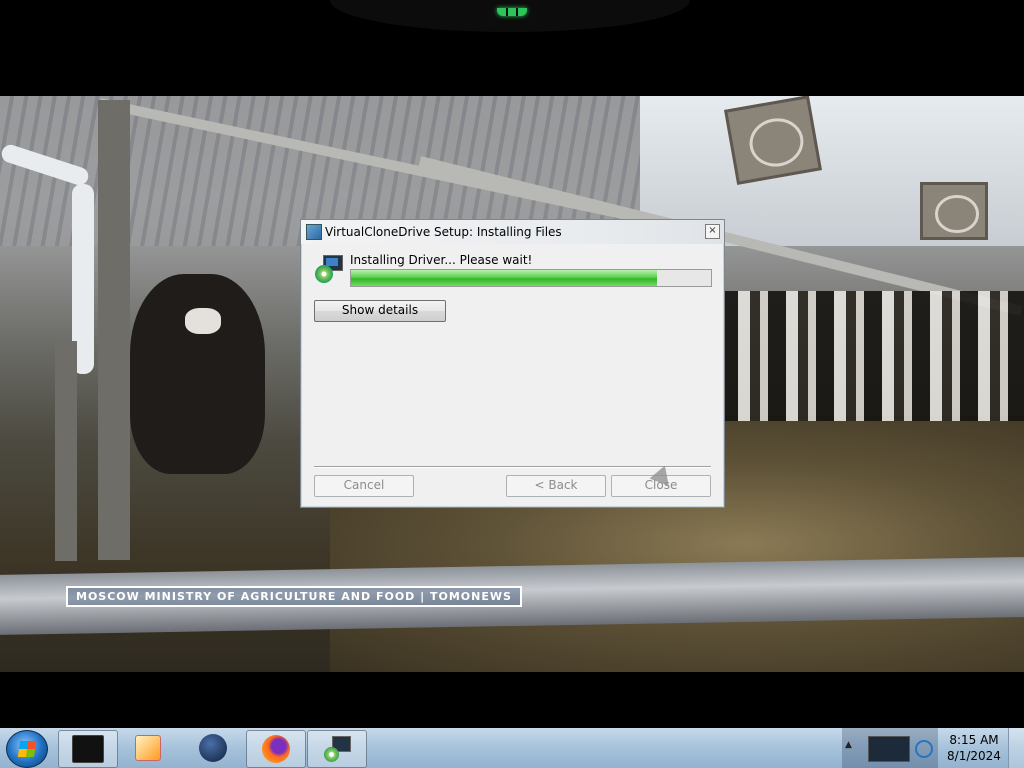 The image size is (1024, 768). What do you see at coordinates (364, 486) in the screenshot?
I see `cancel-button: Cancel` at bounding box center [364, 486].